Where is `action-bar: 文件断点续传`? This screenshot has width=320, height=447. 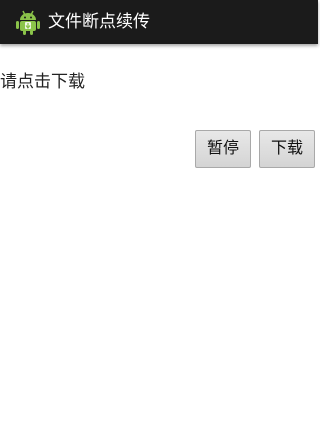 action-bar: 文件断点续传 is located at coordinates (159, 22).